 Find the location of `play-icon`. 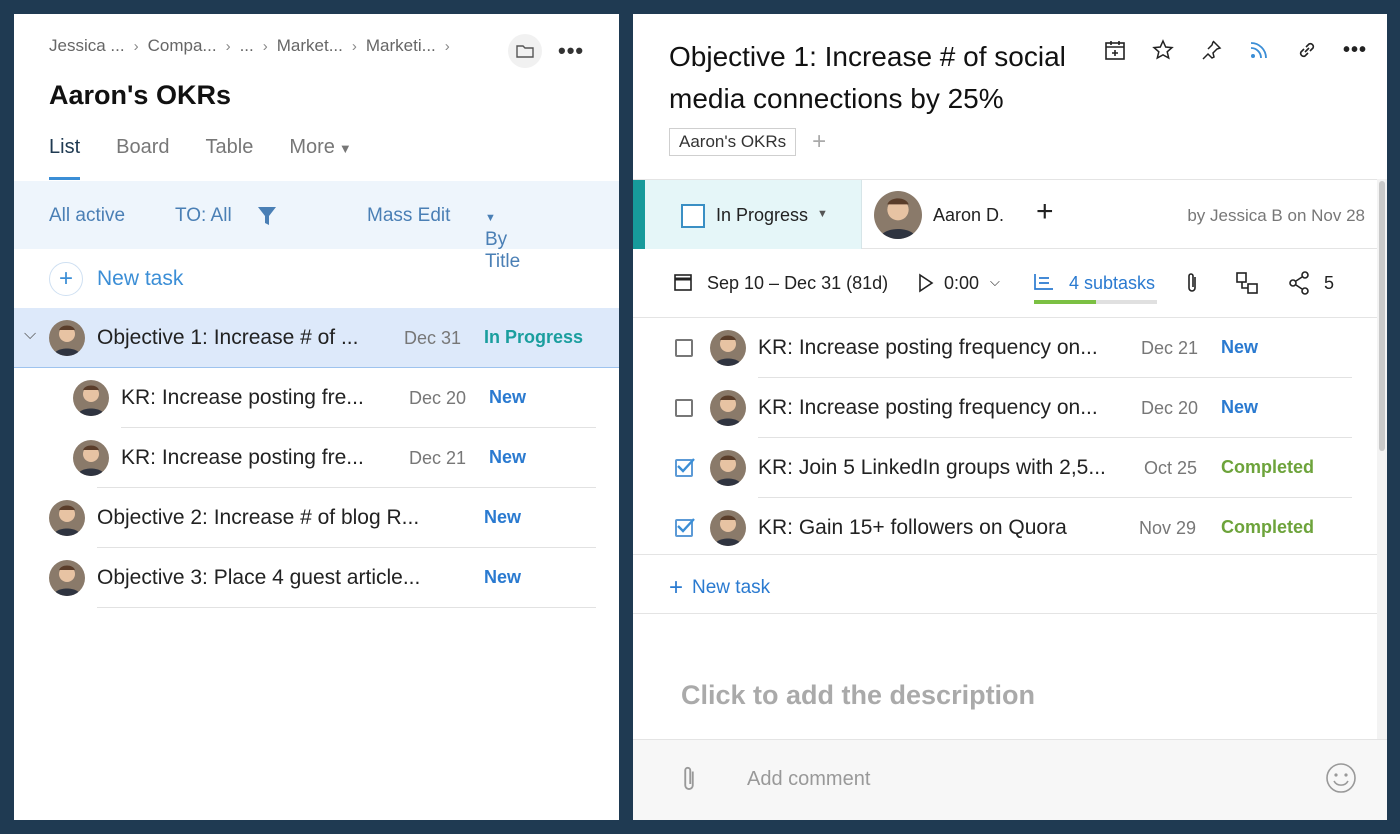

play-icon is located at coordinates (926, 285).